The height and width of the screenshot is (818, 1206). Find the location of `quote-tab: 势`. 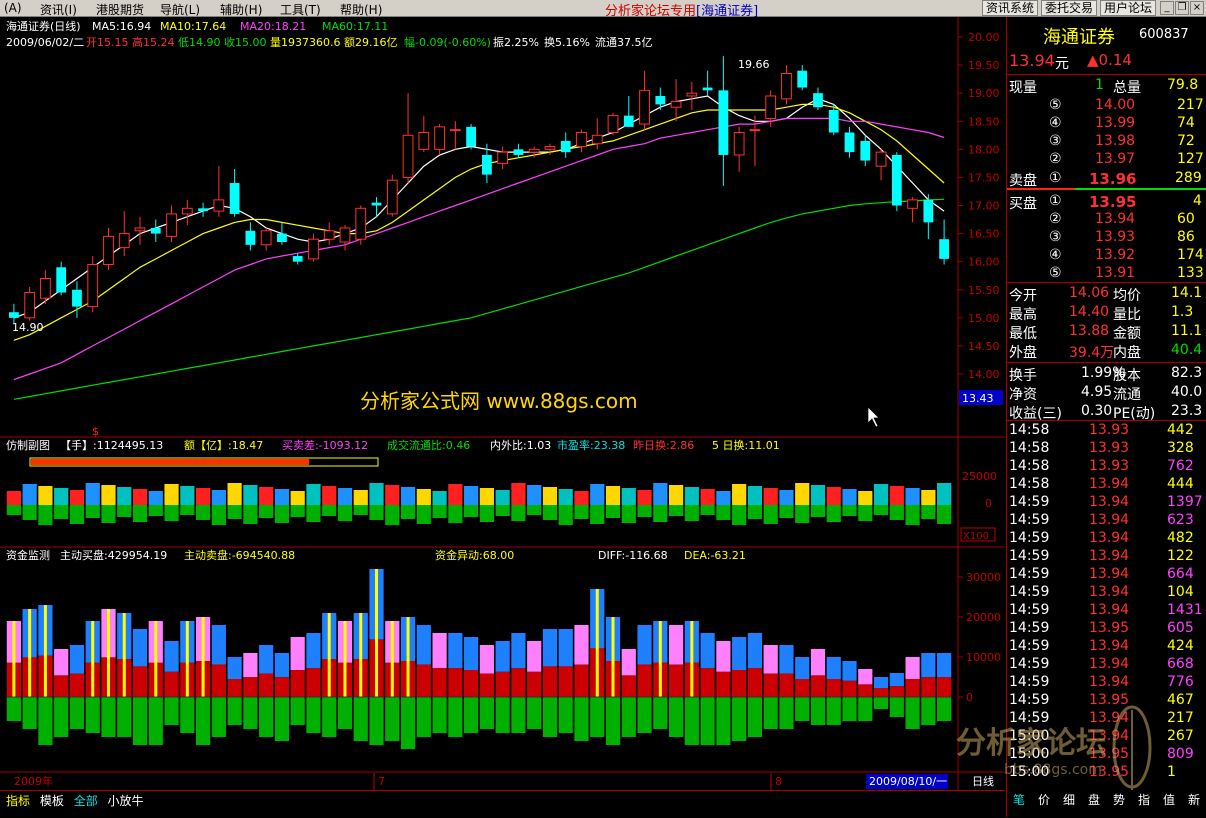

quote-tab: 势 is located at coordinates (1119, 799).